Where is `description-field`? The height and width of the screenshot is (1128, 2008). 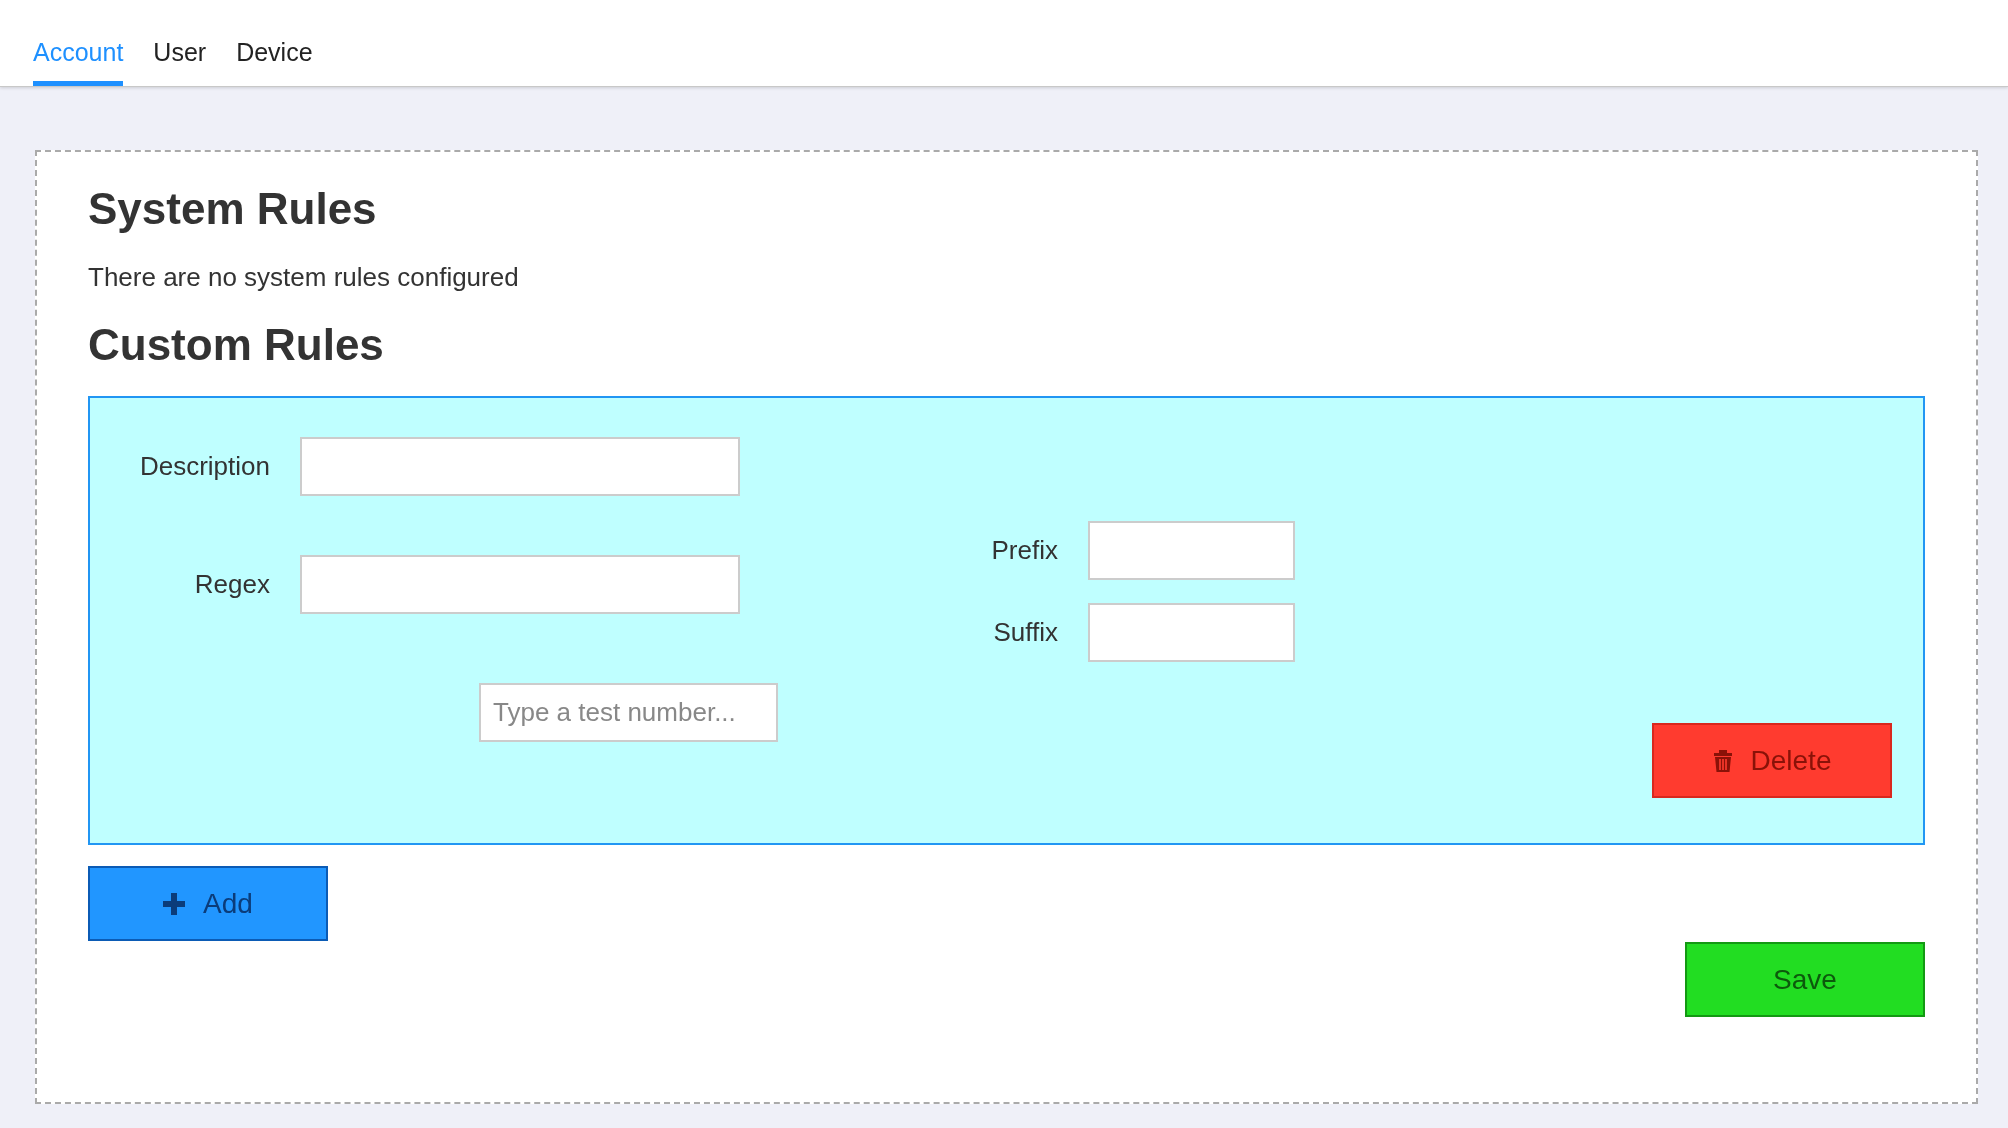
description-field is located at coordinates (520, 466).